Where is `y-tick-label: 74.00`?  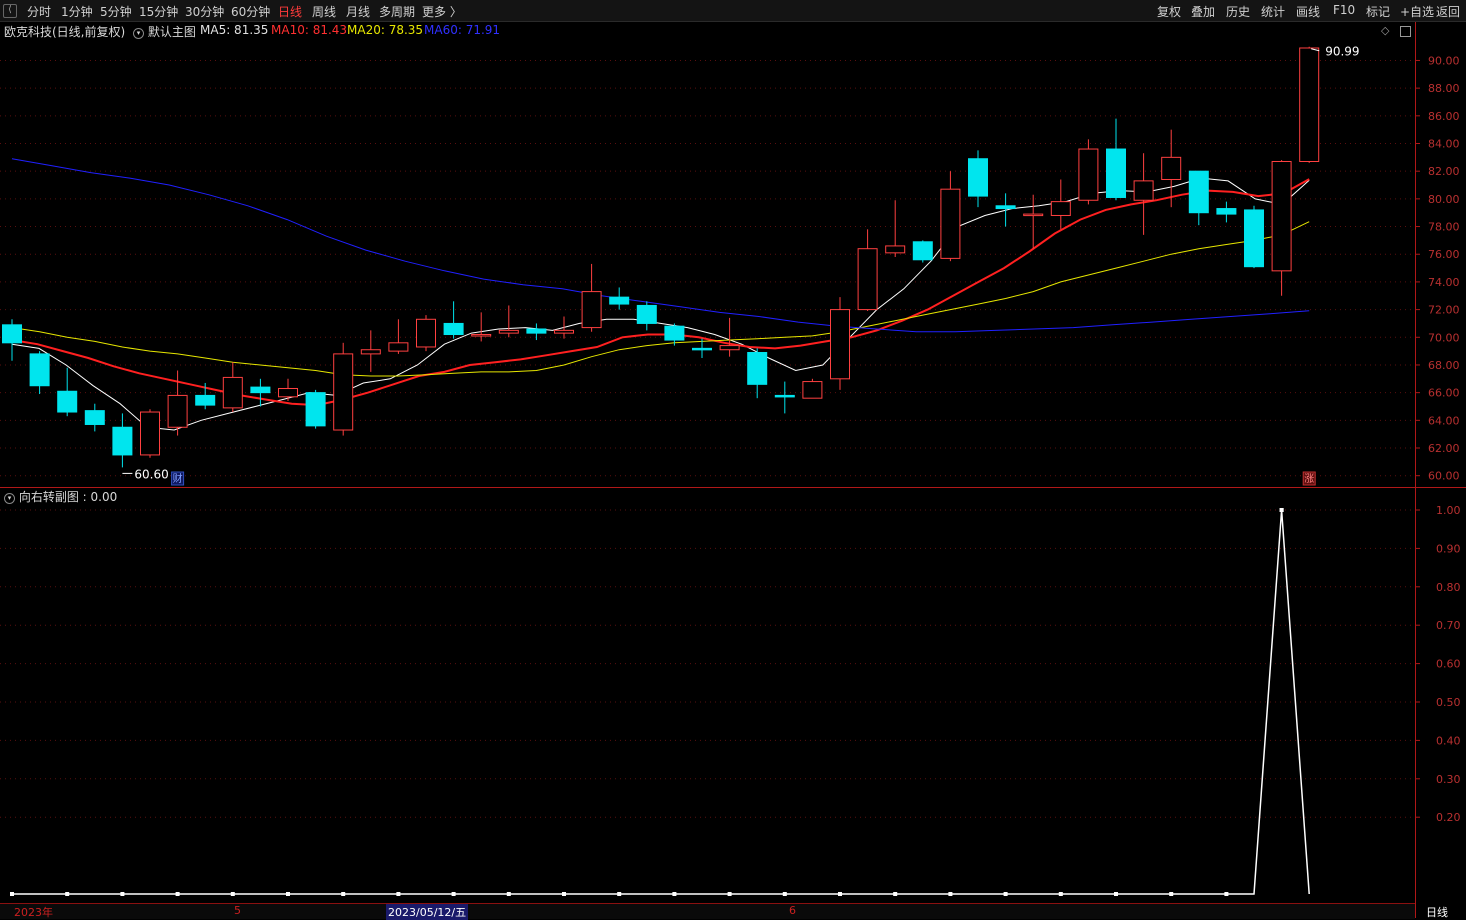 y-tick-label: 74.00 is located at coordinates (1444, 282).